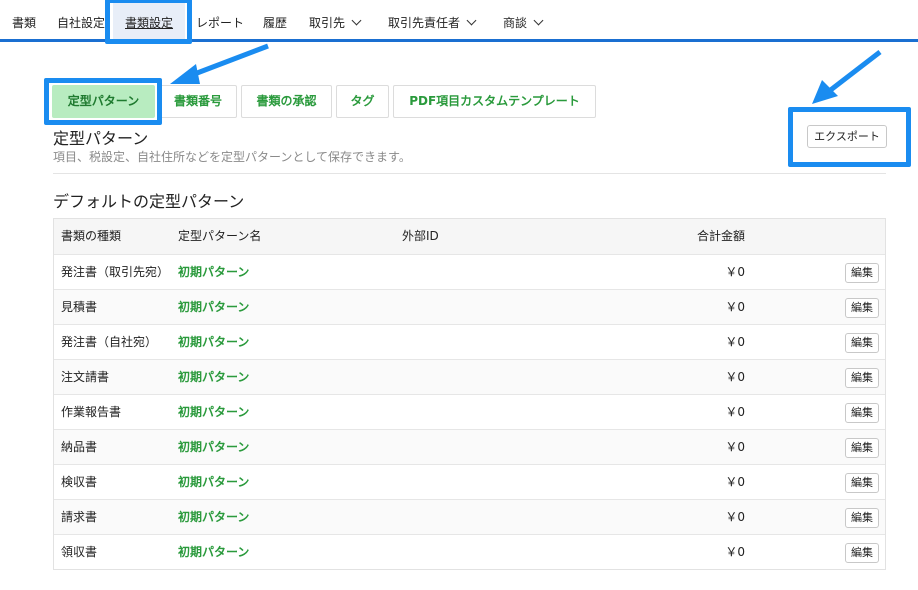 The height and width of the screenshot is (590, 918). Describe the element at coordinates (469, 271) in the screenshot. I see `table-row: 発注書（取引先宛） 初期パターン ￥0 編集` at that location.